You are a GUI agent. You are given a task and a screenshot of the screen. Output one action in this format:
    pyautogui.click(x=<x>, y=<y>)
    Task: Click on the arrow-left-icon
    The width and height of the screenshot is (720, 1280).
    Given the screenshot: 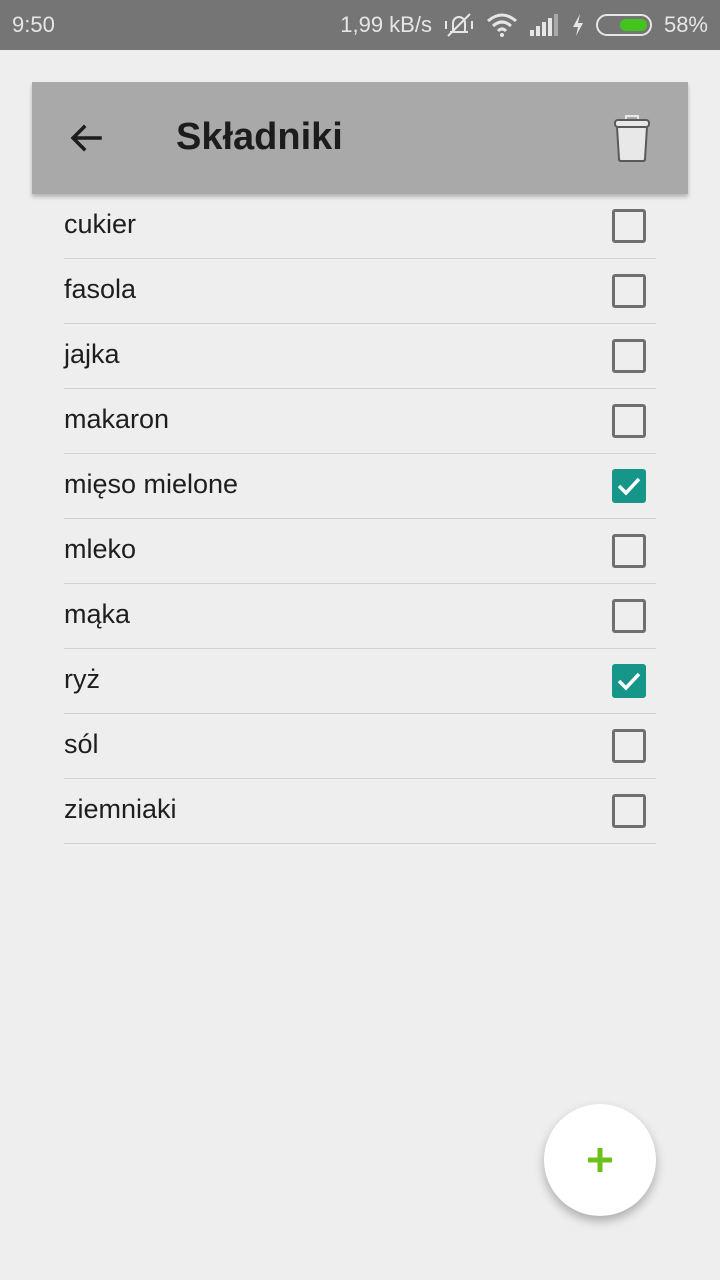 What is the action you would take?
    pyautogui.click(x=86, y=138)
    